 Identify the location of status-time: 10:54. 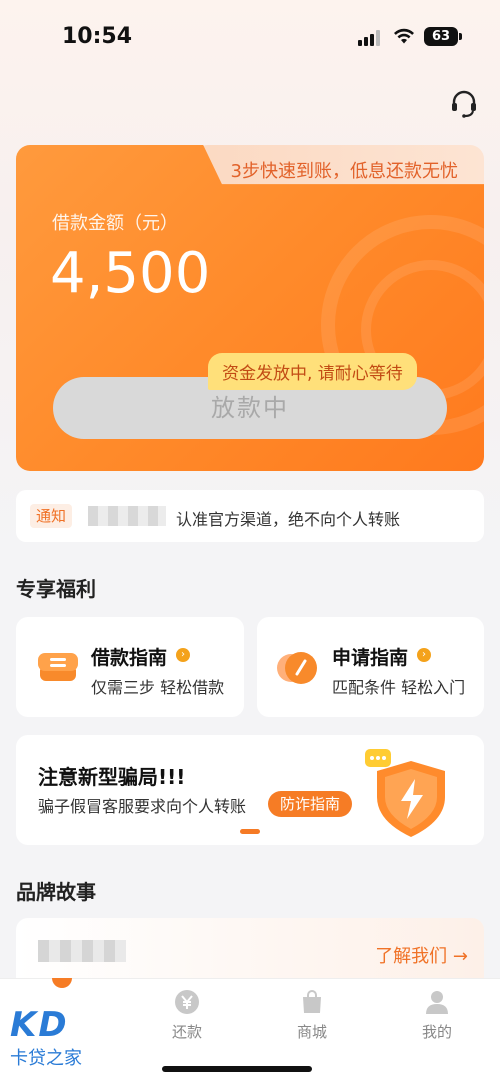
(97, 36).